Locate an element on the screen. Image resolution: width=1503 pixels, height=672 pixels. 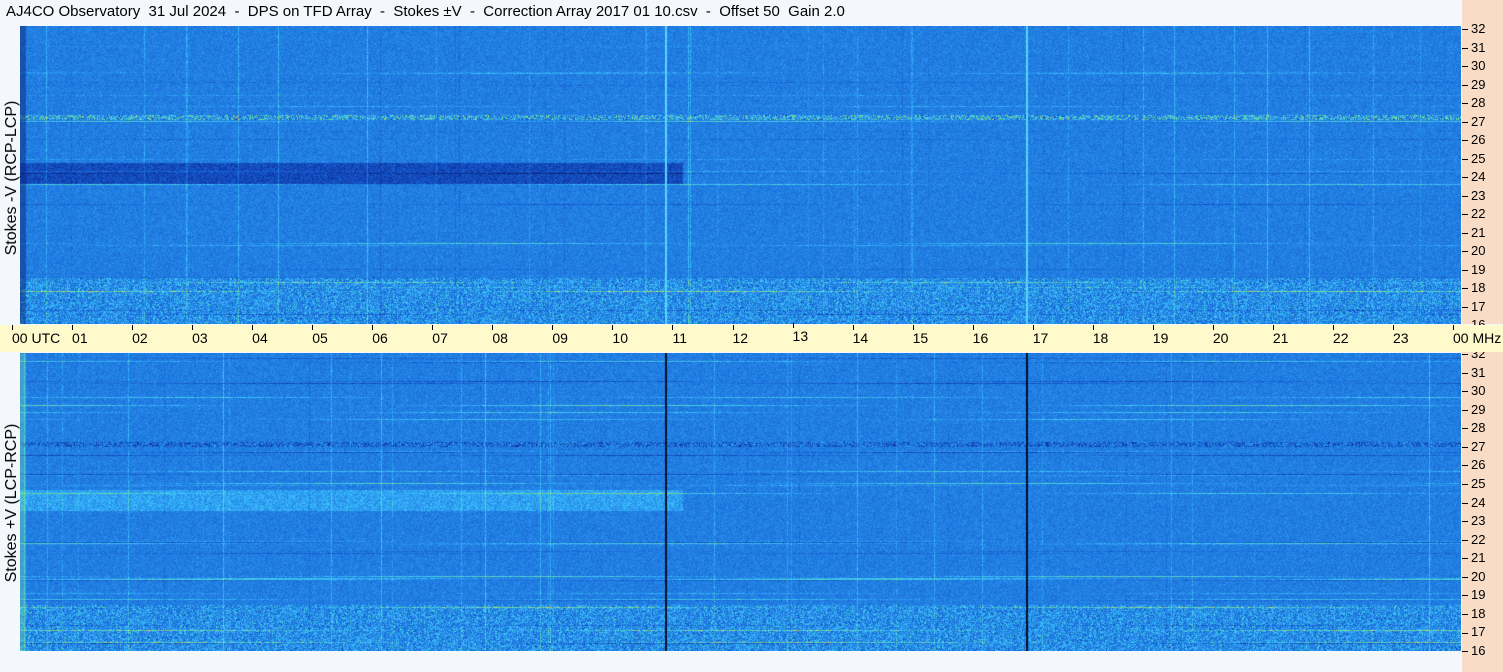
time-tick: 17 is located at coordinates (1040, 335).